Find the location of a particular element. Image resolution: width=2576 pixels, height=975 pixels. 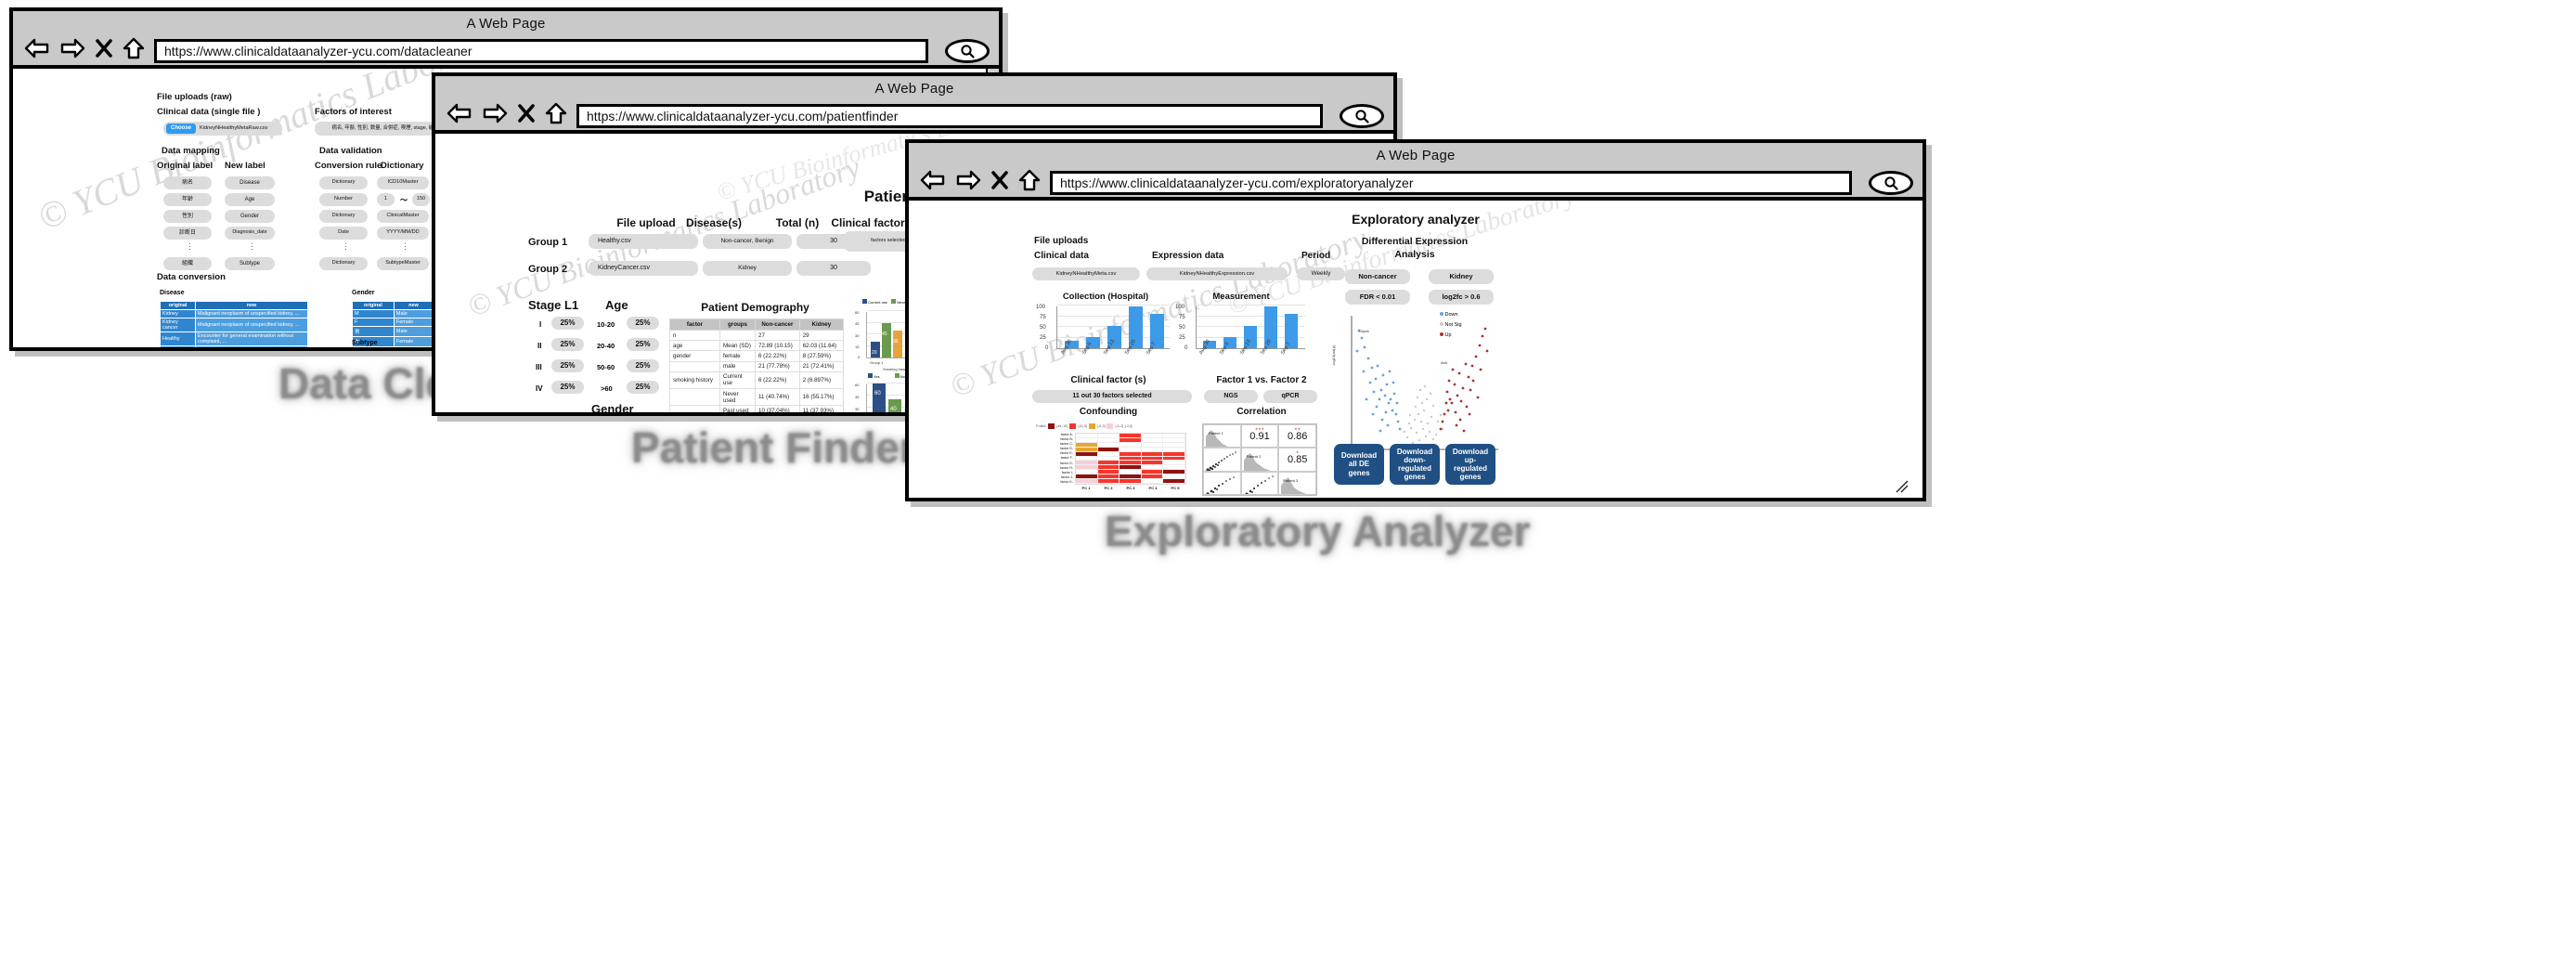

dictionary-range-max: 150 is located at coordinates (421, 199).